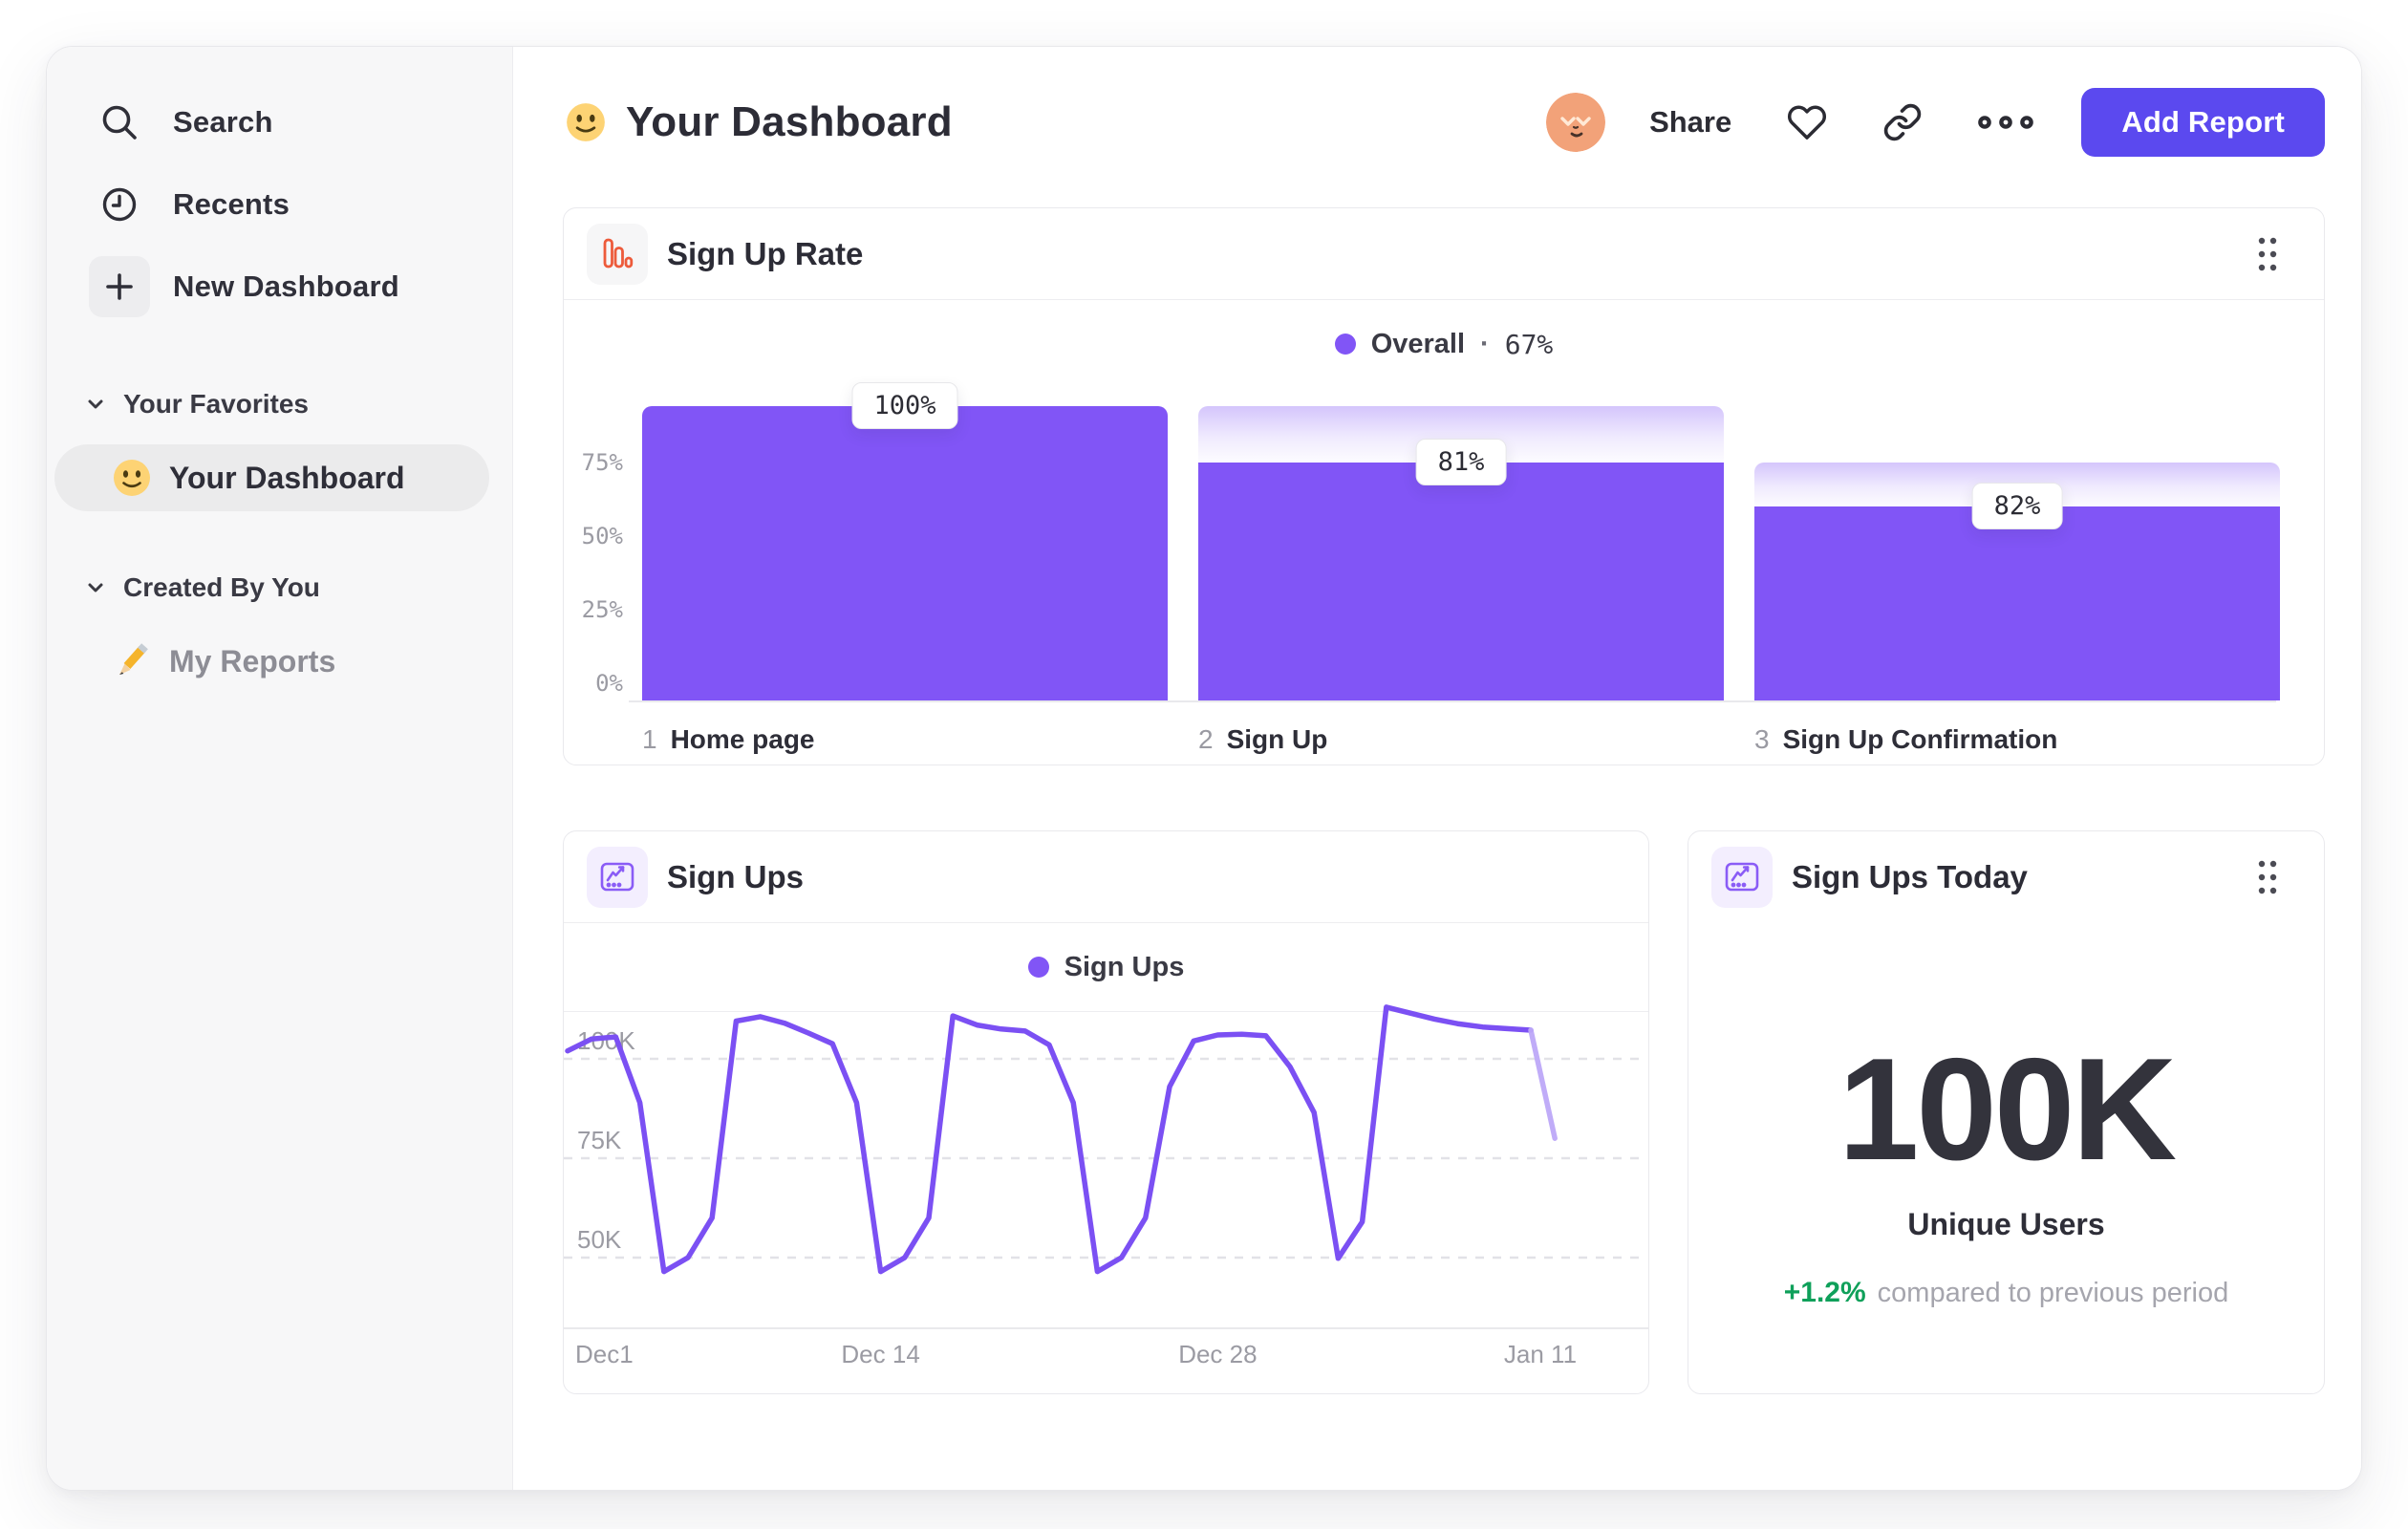 The width and height of the screenshot is (2408, 1529). I want to click on created-by-you-section: Created By You My Reports, so click(279, 631).